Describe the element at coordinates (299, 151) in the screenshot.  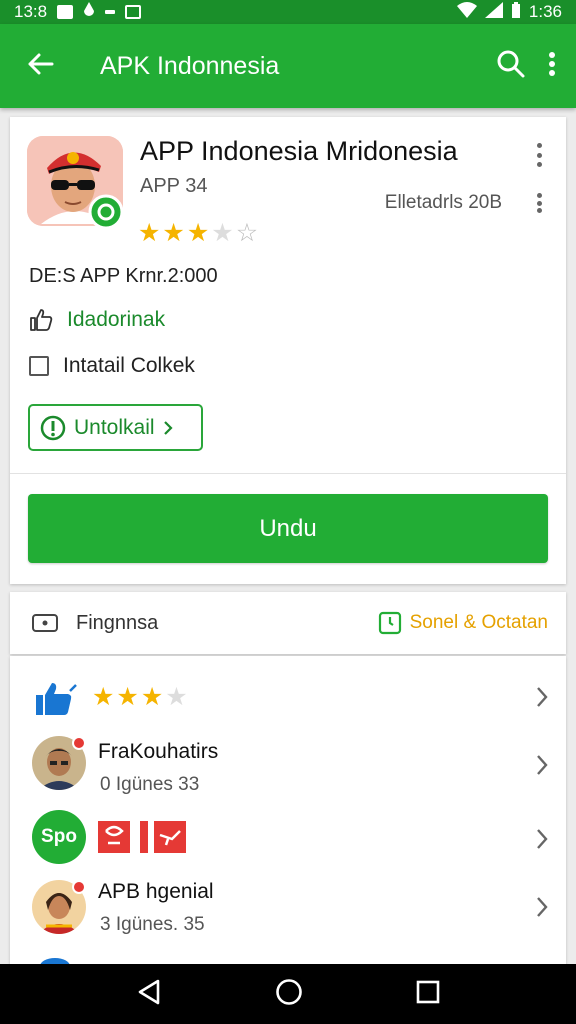
I see `app-name: APP Indonesia Mridonesia` at that location.